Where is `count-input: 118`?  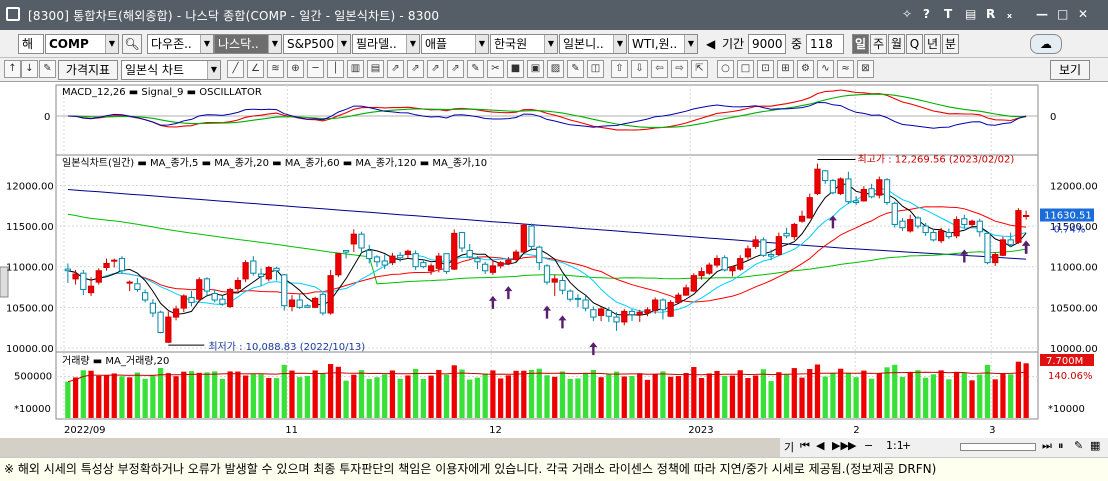 count-input: 118 is located at coordinates (825, 44).